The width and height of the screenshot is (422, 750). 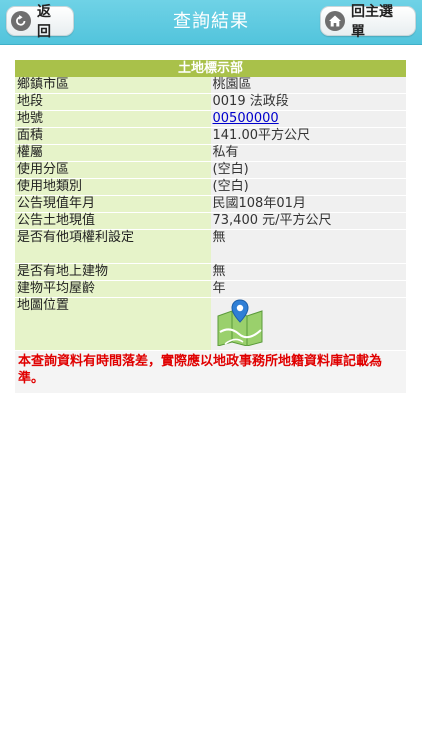 What do you see at coordinates (308, 221) in the screenshot?
I see `row-value: 73,400 元/平方公尺` at bounding box center [308, 221].